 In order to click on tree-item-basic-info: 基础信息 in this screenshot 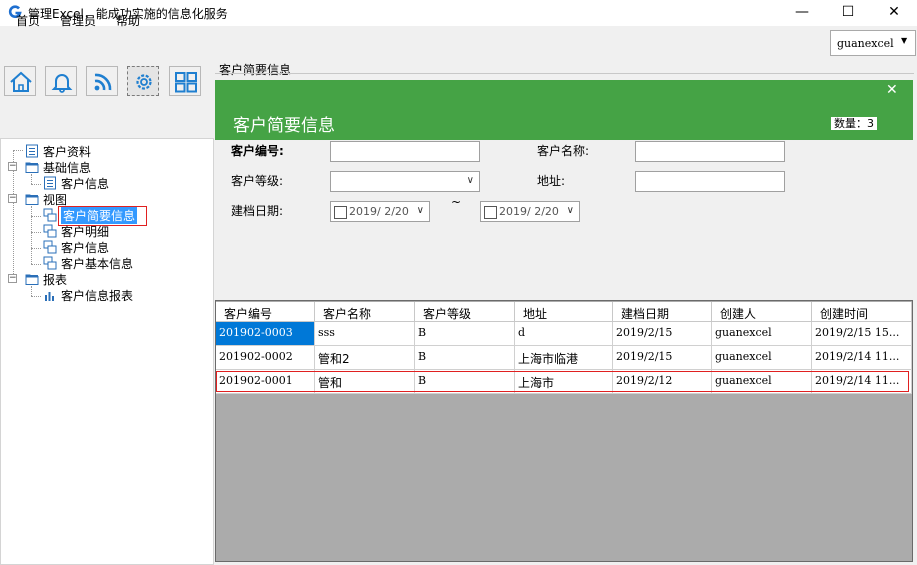, I will do `click(85, 167)`.